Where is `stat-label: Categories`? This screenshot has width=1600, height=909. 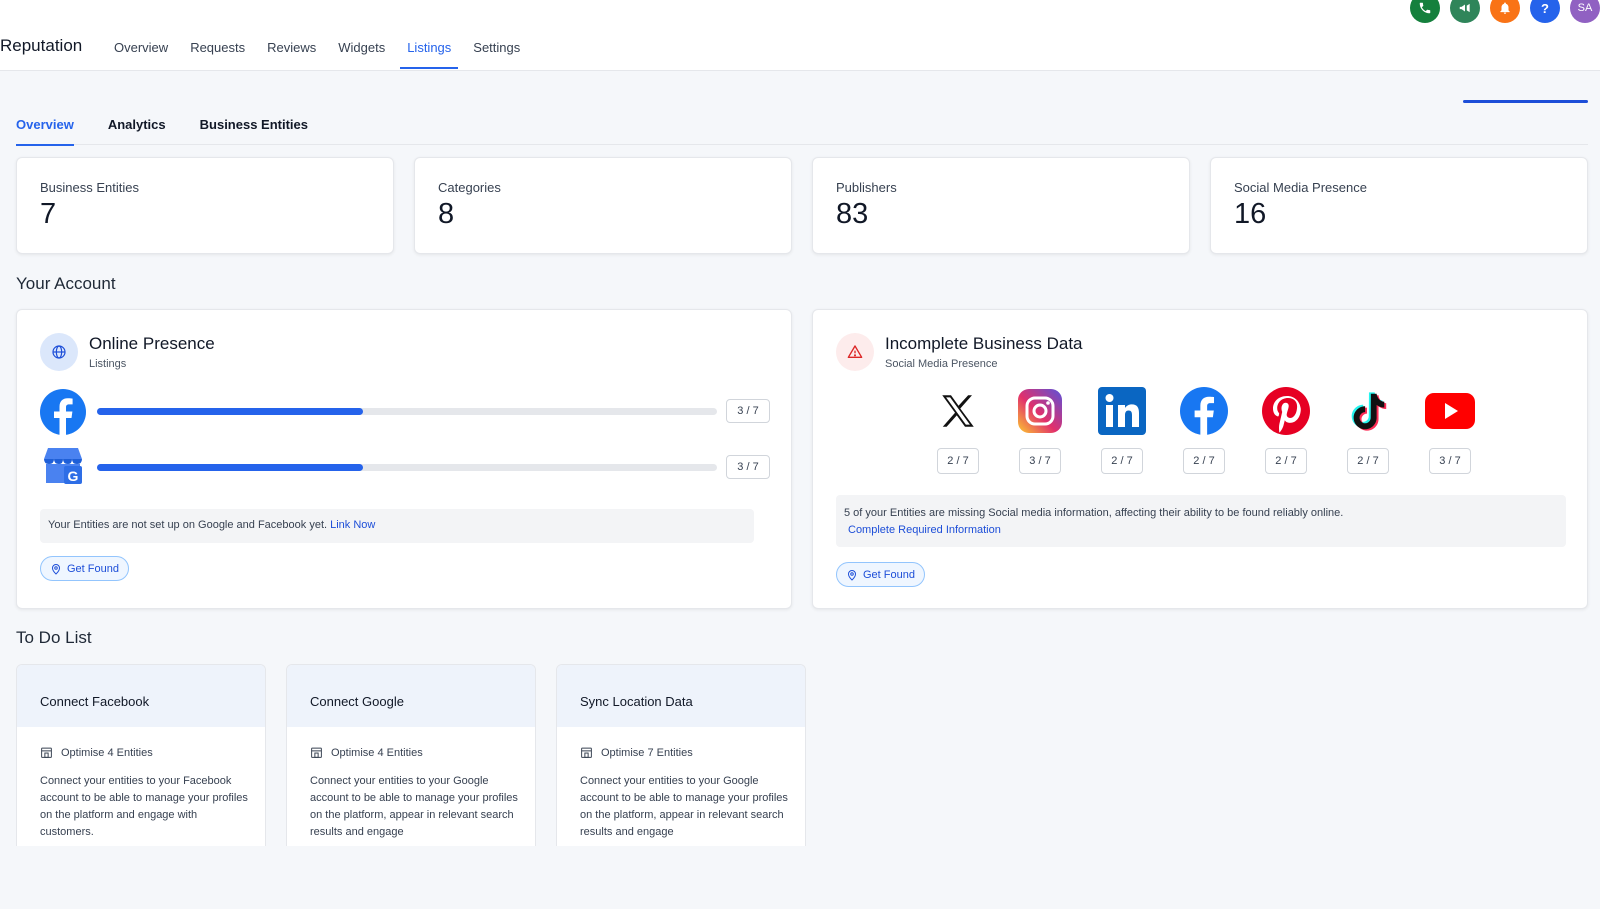
stat-label: Categories is located at coordinates (469, 187).